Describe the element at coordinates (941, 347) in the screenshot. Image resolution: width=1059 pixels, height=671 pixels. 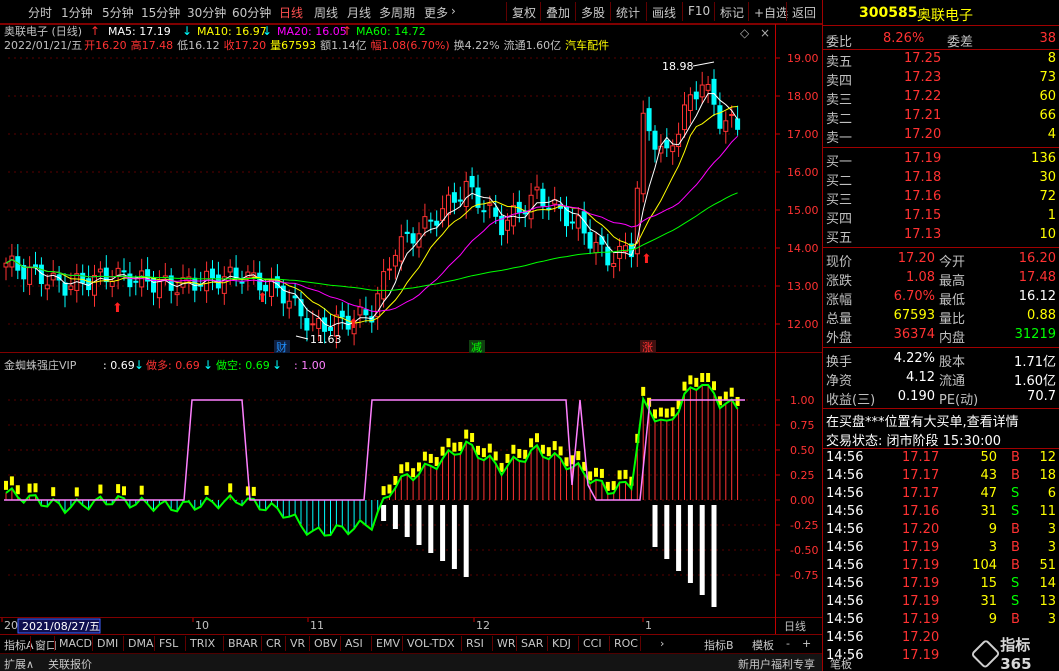
I see `panel-divider` at that location.